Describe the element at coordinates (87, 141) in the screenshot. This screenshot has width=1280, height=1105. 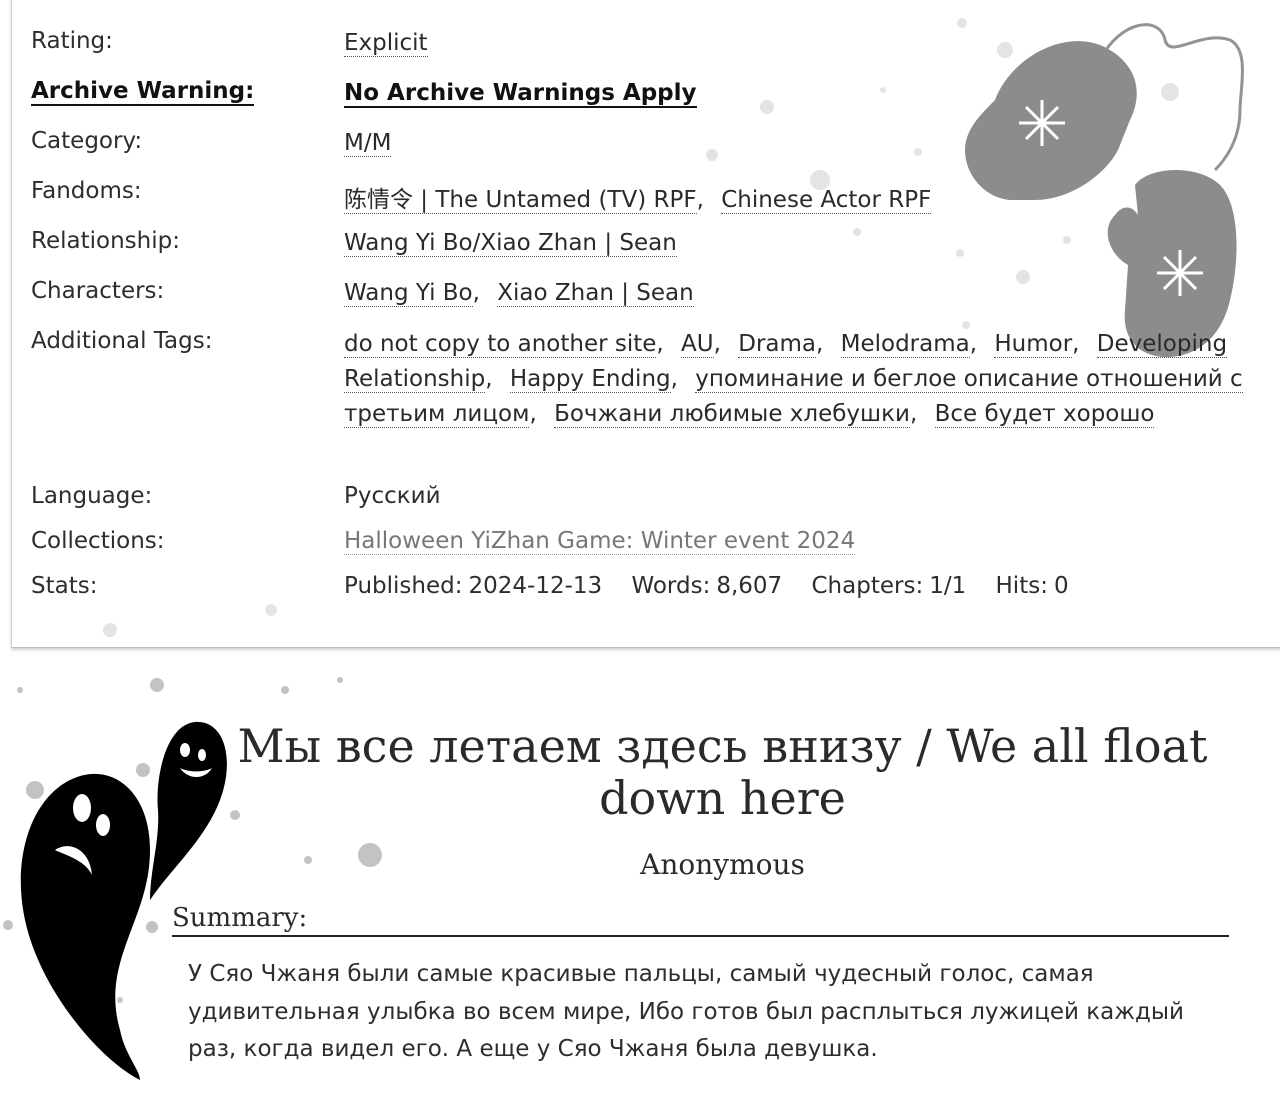
I see `category-label: Category:` at that location.